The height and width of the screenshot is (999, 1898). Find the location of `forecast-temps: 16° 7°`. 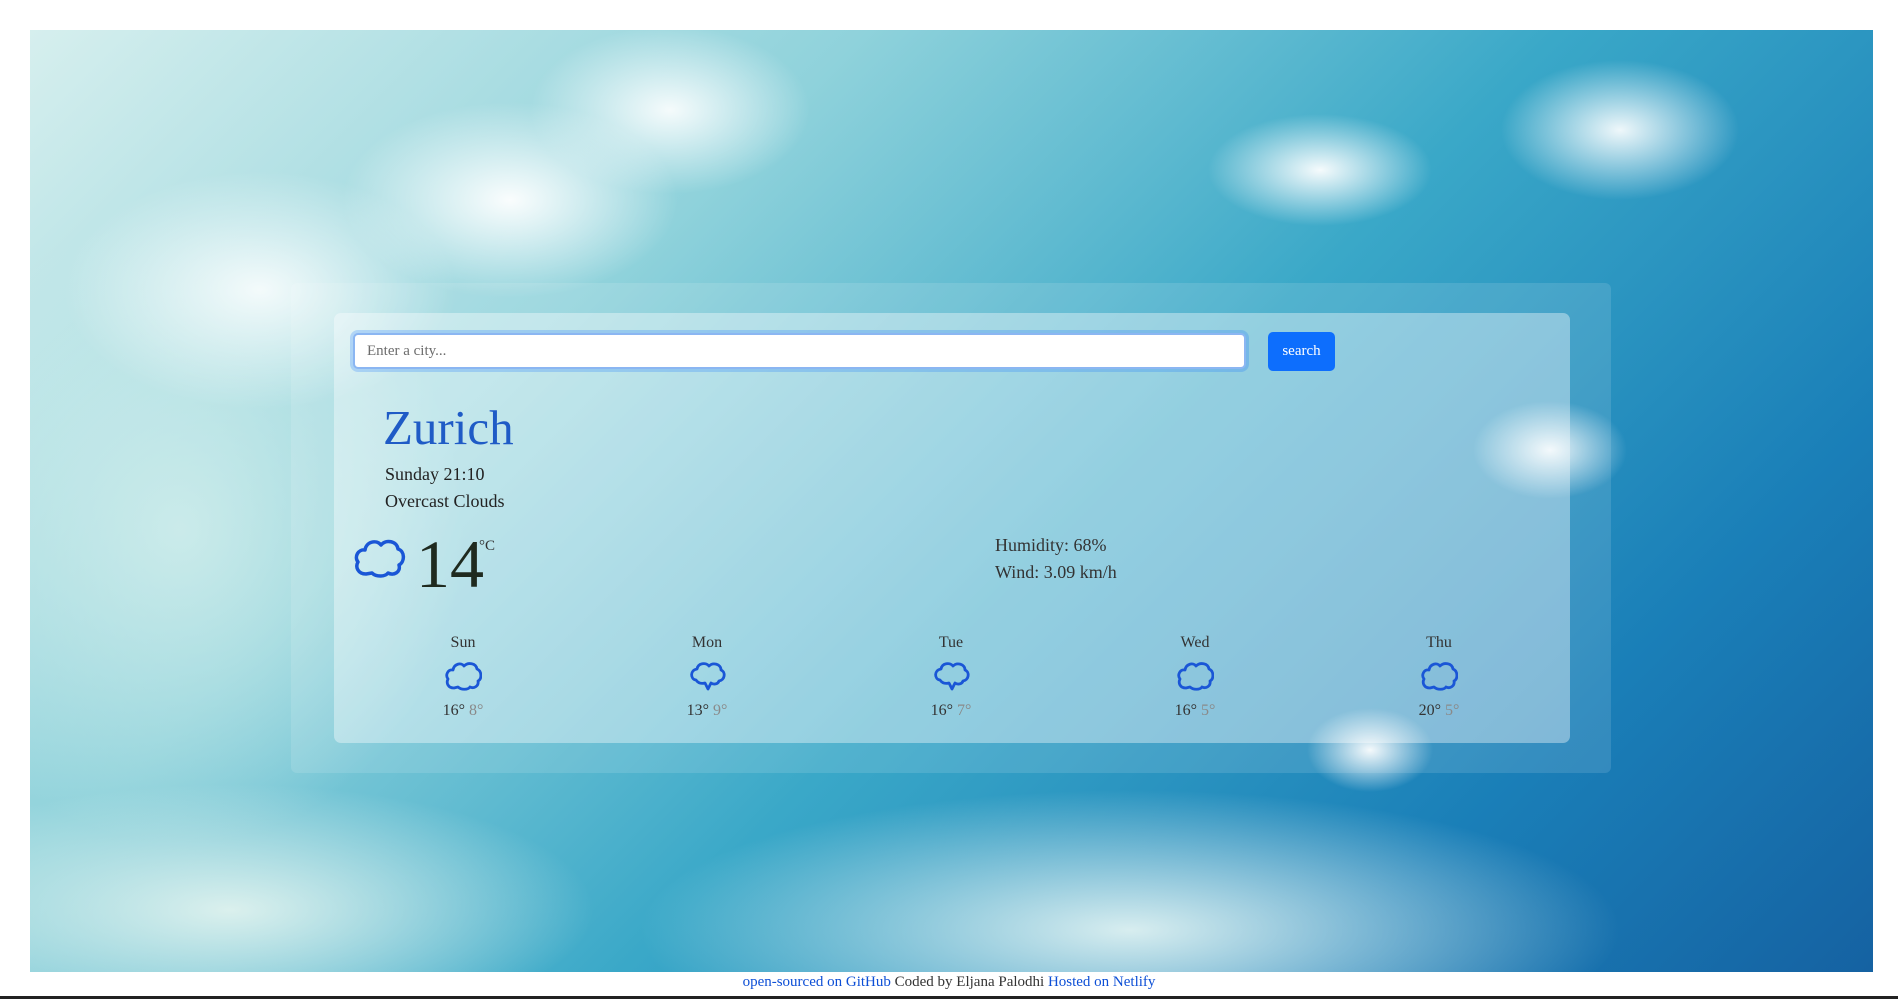

forecast-temps: 16° 7° is located at coordinates (951, 711).